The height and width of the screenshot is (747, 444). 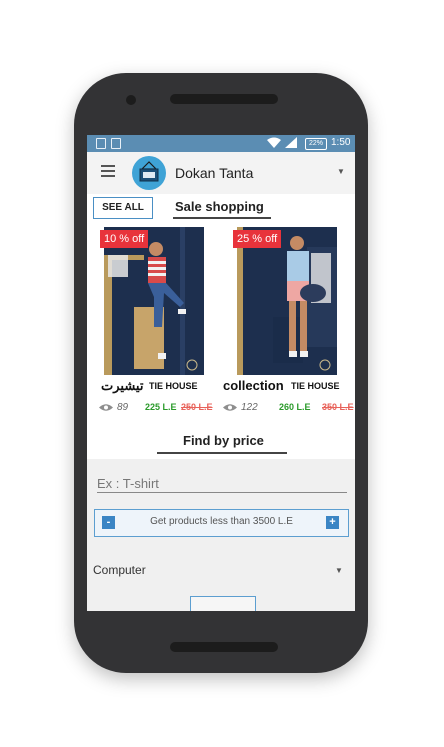 What do you see at coordinates (295, 407) in the screenshot?
I see `product-price-2: 260 L.E` at bounding box center [295, 407].